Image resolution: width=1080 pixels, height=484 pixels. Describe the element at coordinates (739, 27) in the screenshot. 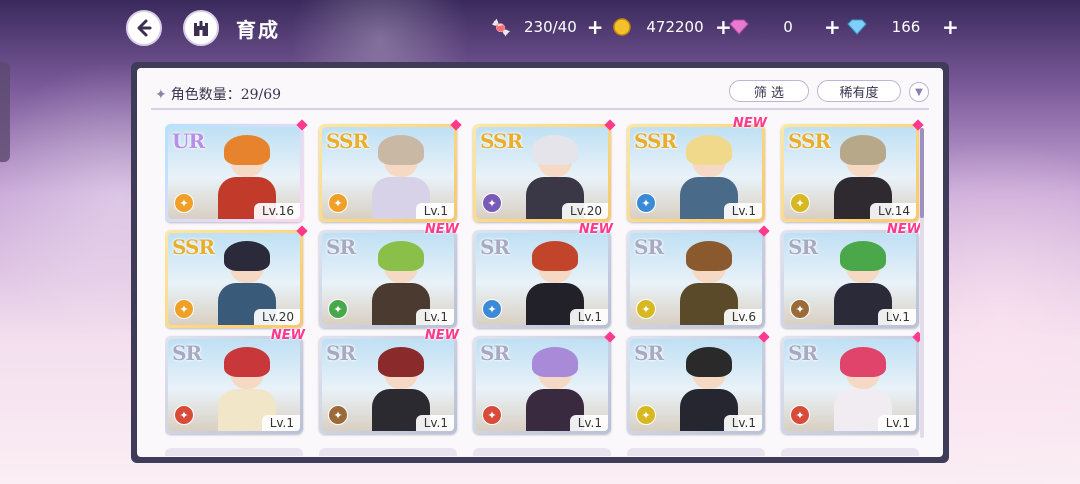

I see `pink-diamond-icon` at that location.